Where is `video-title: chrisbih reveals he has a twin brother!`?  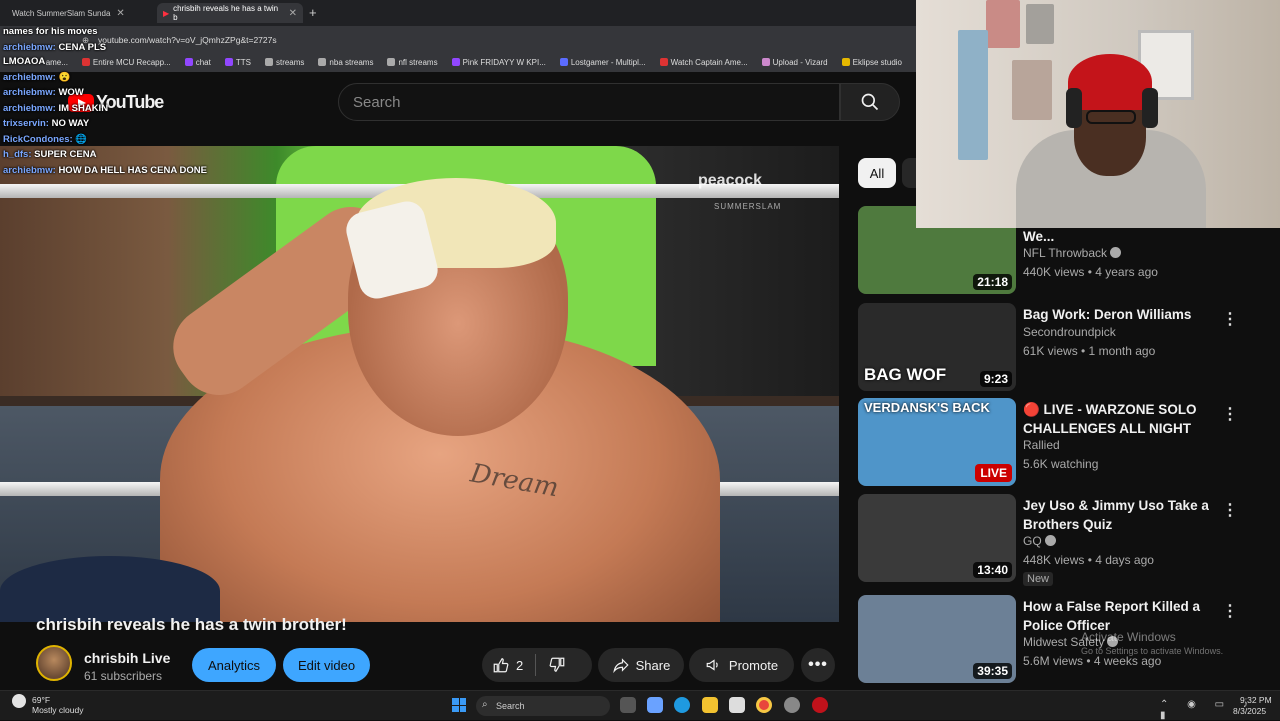 video-title: chrisbih reveals he has a twin brother! is located at coordinates (191, 624).